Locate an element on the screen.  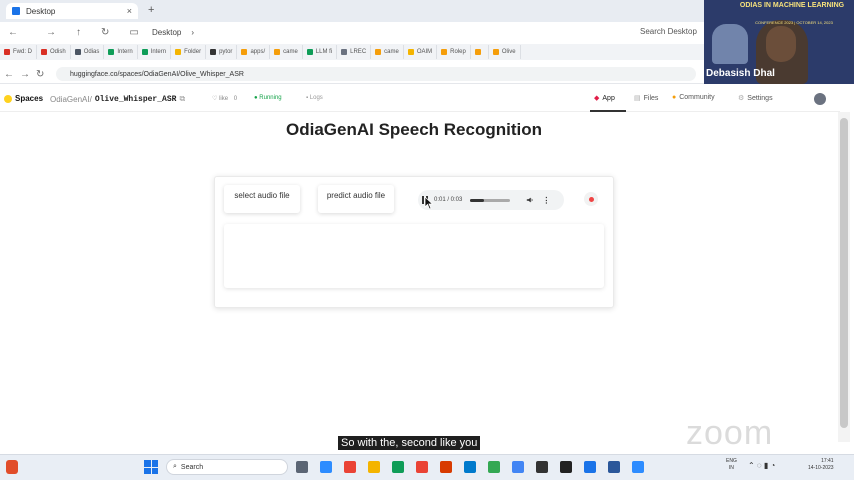
gear-icon: ⚙ is located at coordinates (741, 98).